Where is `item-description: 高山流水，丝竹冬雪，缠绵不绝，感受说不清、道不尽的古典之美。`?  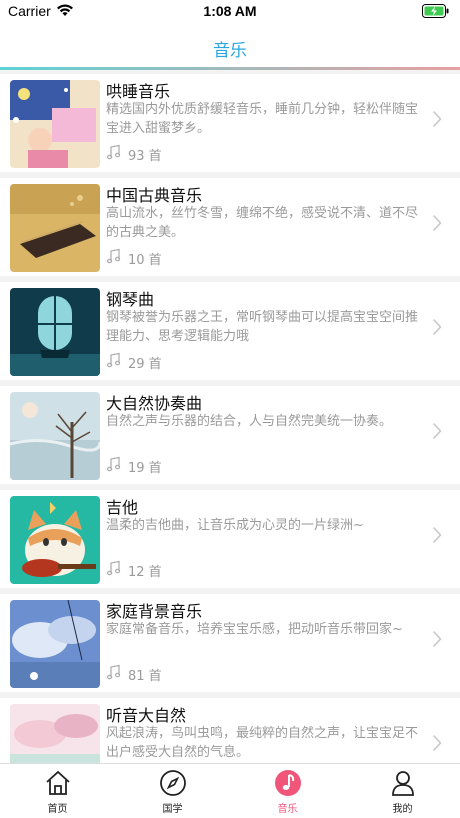
item-description: 高山流水，丝竹冬雪，缠绵不绝，感受说不清、道不尽的古典之美。 is located at coordinates (262, 223).